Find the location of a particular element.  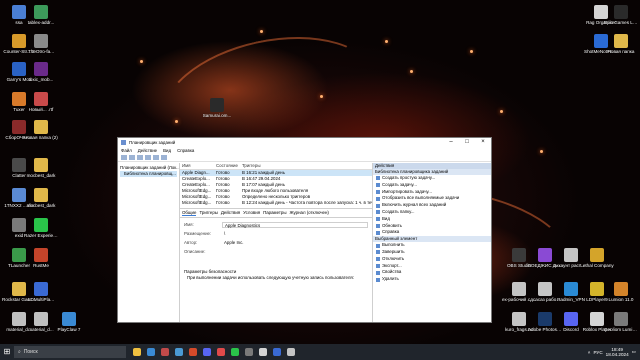

desktop-shortcut: Lumion 11.0 is located at coordinates (621, 296).